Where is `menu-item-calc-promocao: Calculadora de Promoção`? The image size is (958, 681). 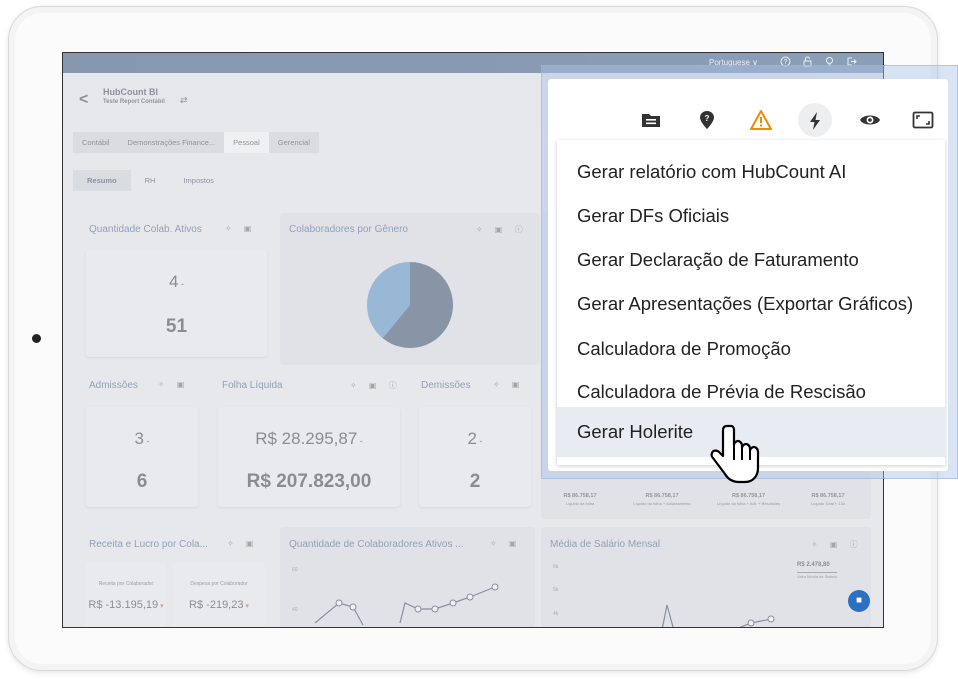 menu-item-calc-promocao: Calculadora de Promoção is located at coordinates (751, 349).